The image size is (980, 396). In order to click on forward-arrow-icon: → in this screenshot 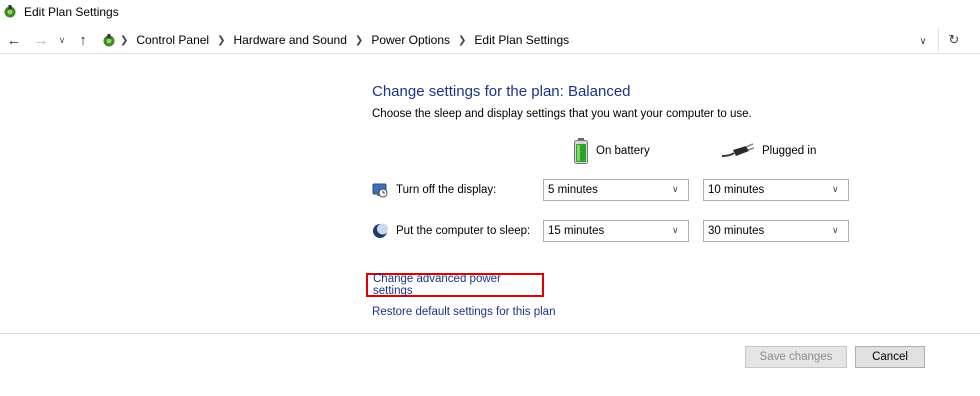, I will do `click(41, 40)`.